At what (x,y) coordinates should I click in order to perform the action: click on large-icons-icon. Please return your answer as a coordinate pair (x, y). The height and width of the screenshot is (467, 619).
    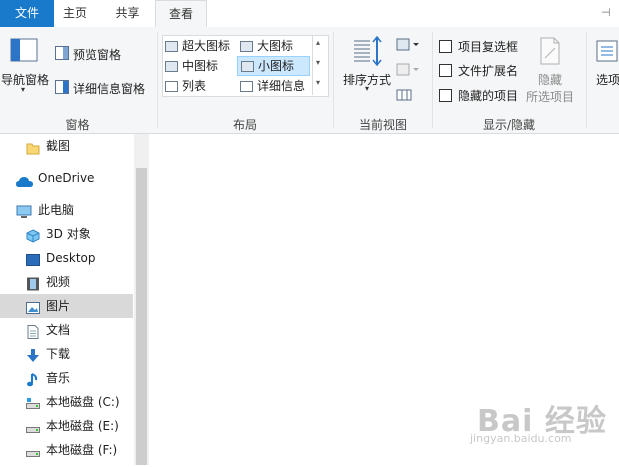
    Looking at the image, I should click on (246, 46).